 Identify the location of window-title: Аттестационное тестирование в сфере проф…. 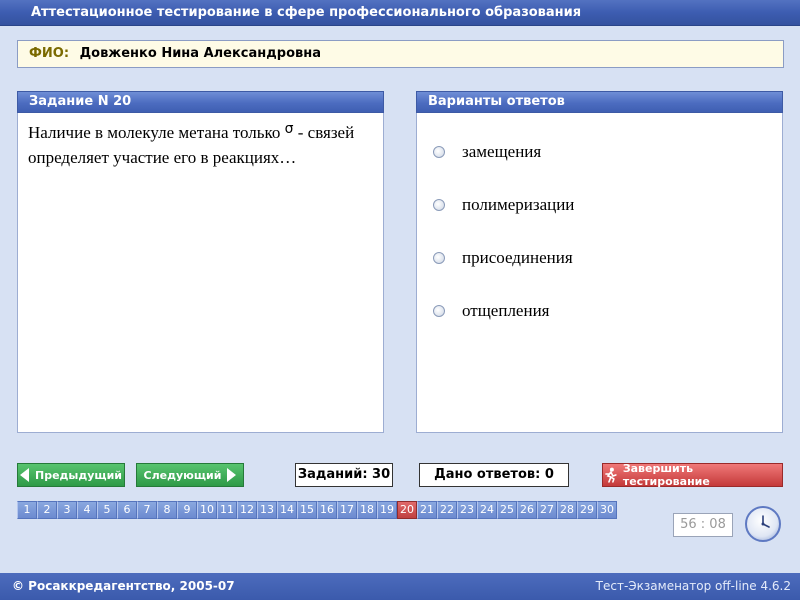
(400, 13).